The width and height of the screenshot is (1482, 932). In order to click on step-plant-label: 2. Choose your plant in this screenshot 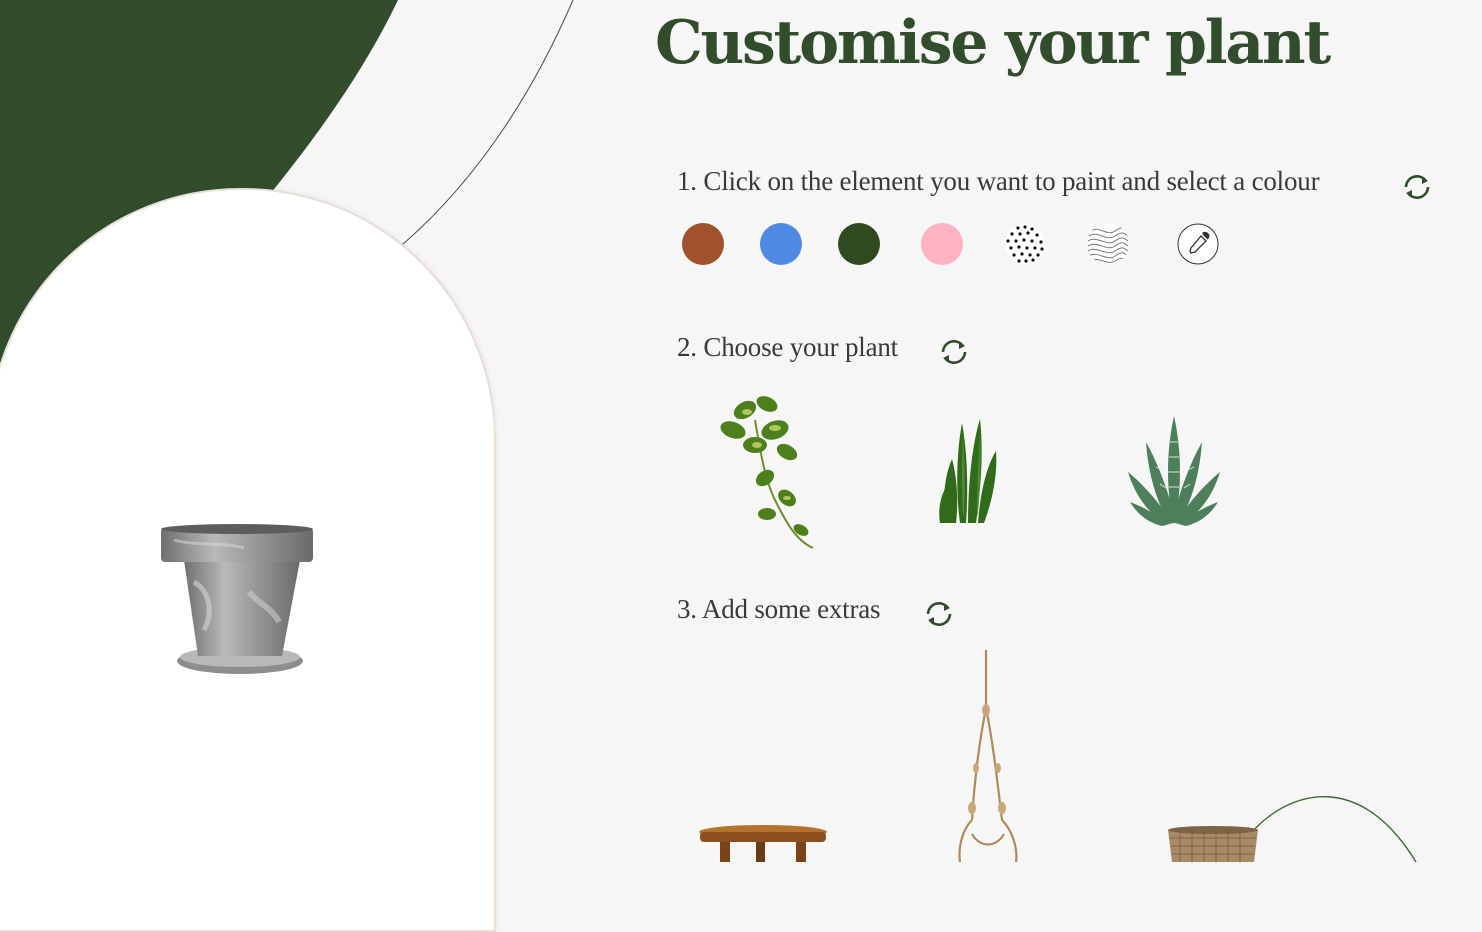, I will do `click(787, 347)`.